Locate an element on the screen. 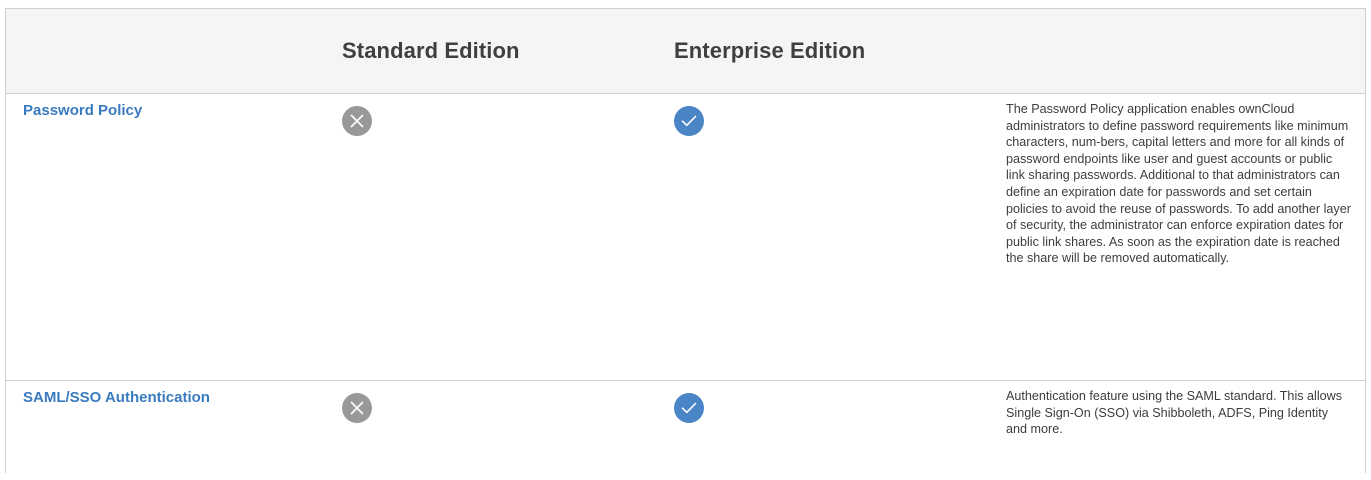  header-enterprise-cell: Enterprise Edition is located at coordinates (840, 51).